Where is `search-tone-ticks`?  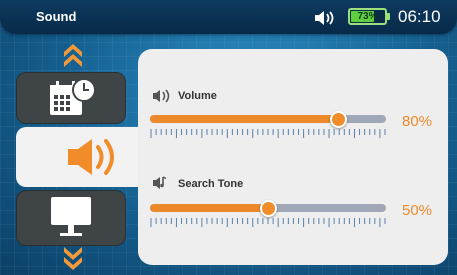 search-tone-ticks is located at coordinates (268, 222).